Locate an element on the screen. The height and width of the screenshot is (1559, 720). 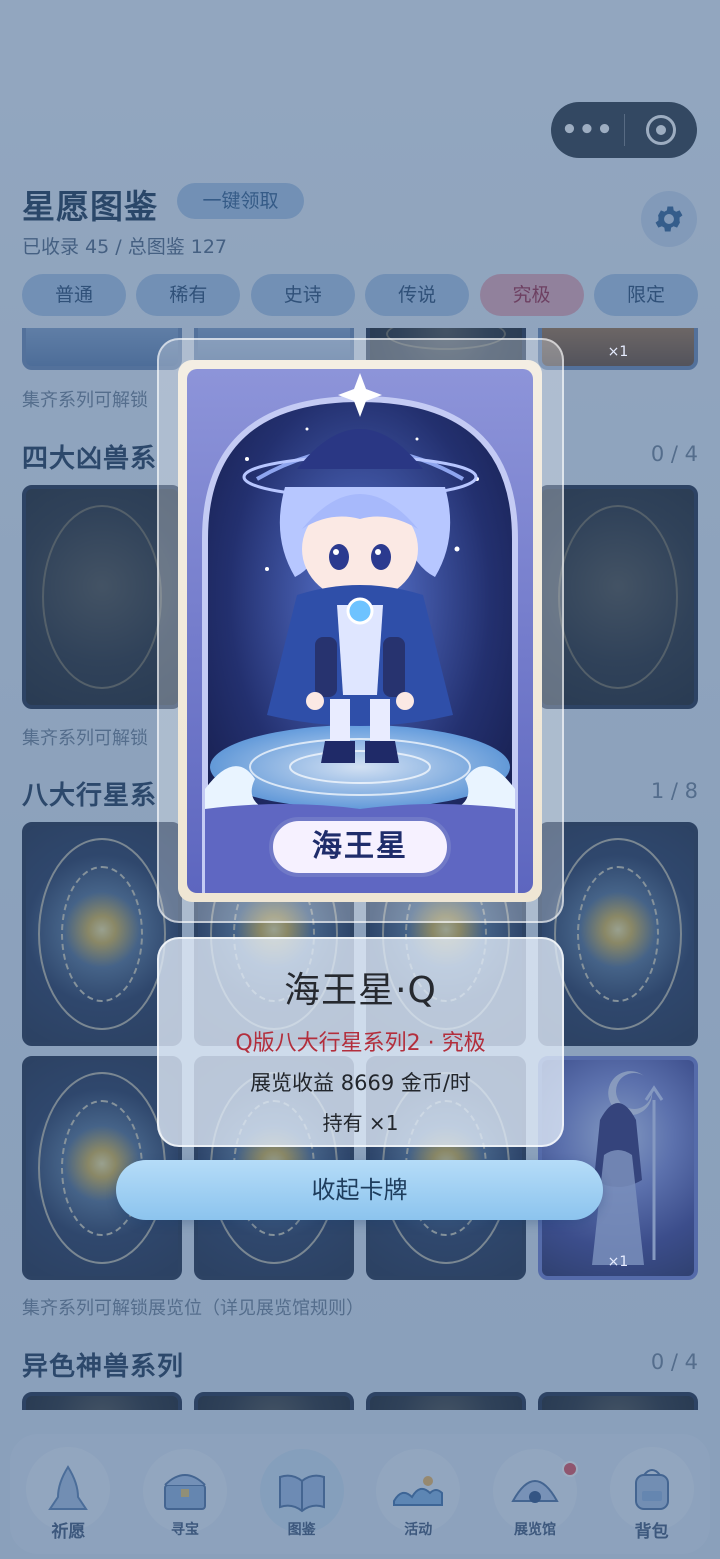
card-name-plate: 海王星 is located at coordinates (360, 847).